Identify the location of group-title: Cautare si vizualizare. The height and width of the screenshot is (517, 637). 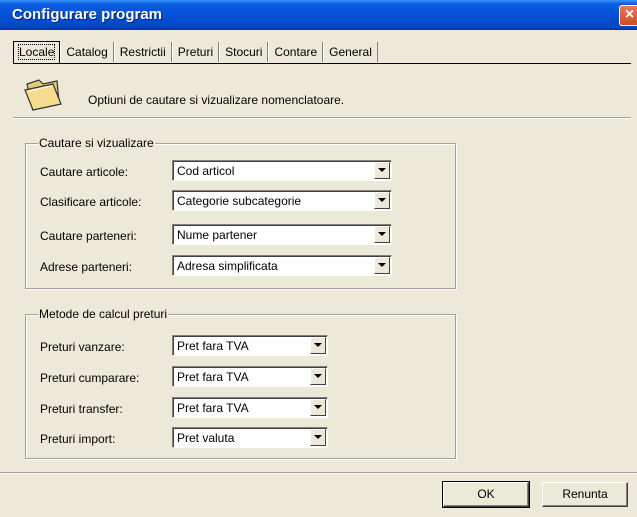
(96, 143).